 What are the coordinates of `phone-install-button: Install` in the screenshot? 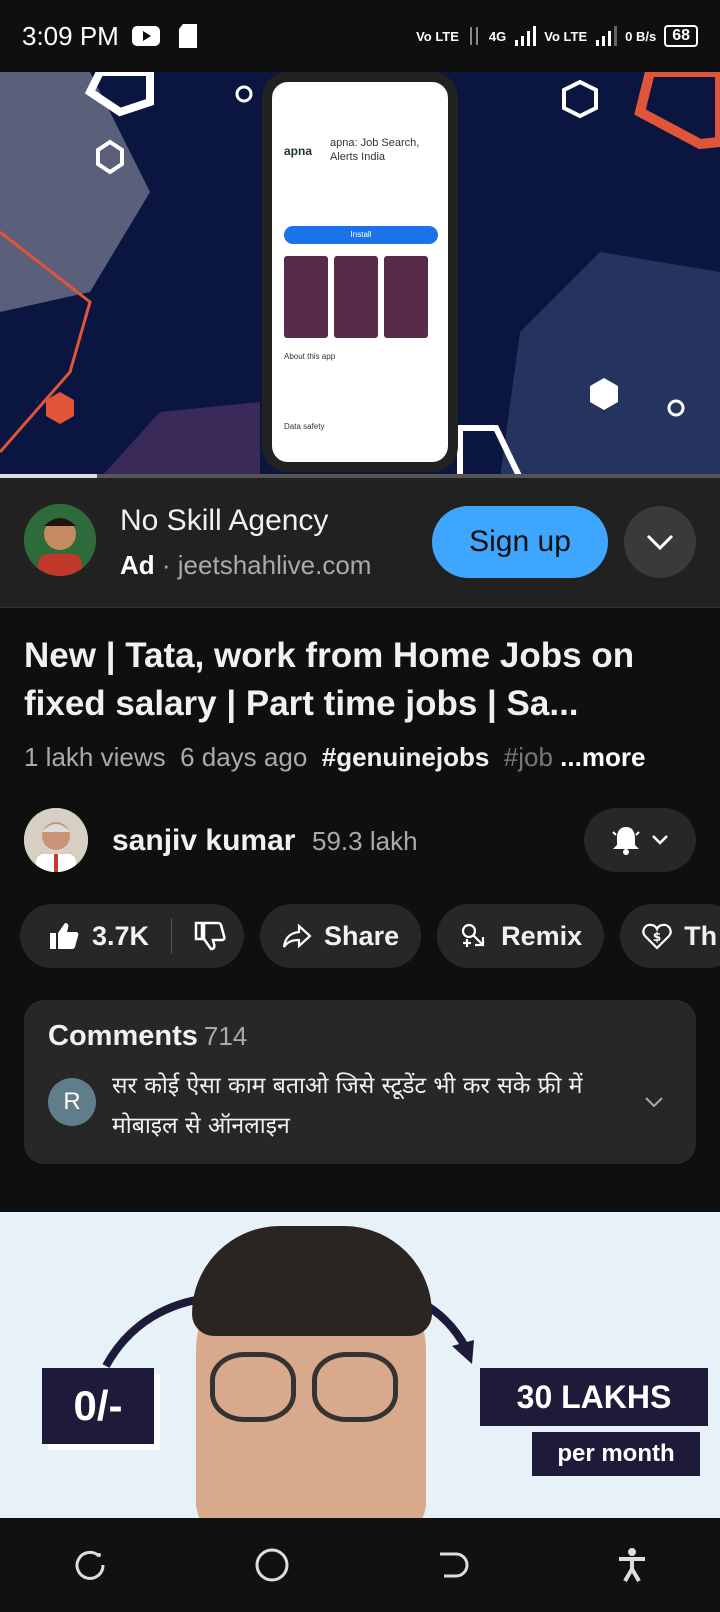 It's located at (361, 235).